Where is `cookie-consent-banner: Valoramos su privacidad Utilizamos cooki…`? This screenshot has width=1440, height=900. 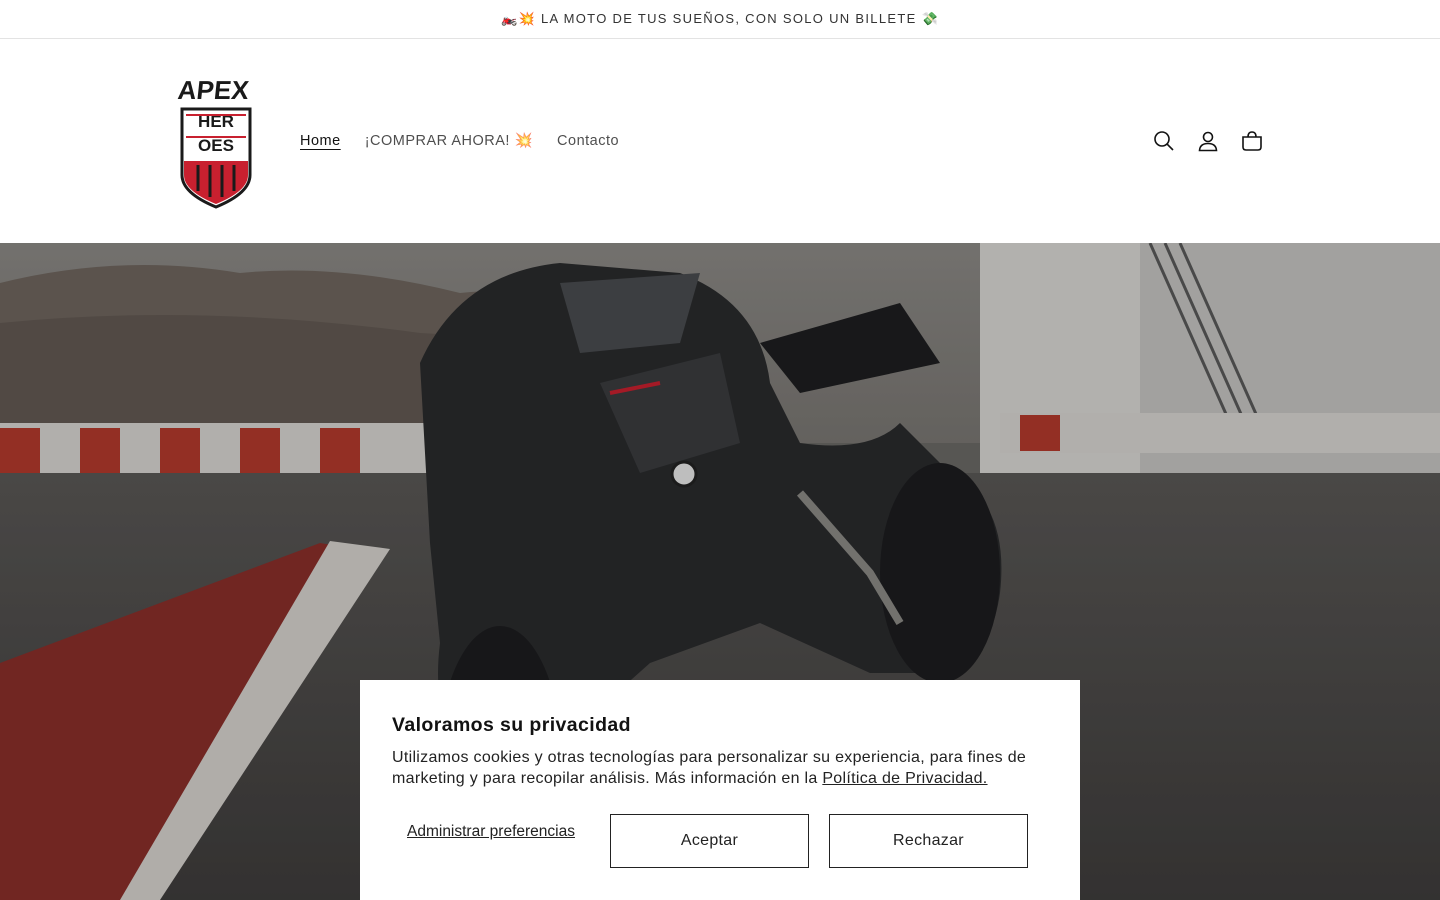 cookie-consent-banner: Valoramos su privacidad Utilizamos cooki… is located at coordinates (720, 790).